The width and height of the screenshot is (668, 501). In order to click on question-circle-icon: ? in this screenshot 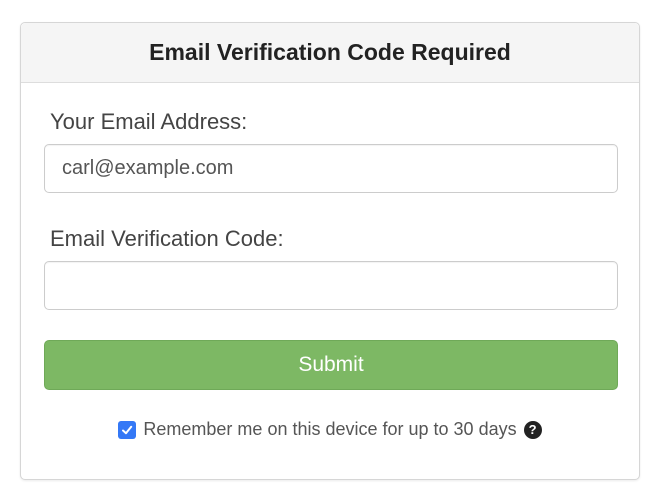, I will do `click(532, 429)`.